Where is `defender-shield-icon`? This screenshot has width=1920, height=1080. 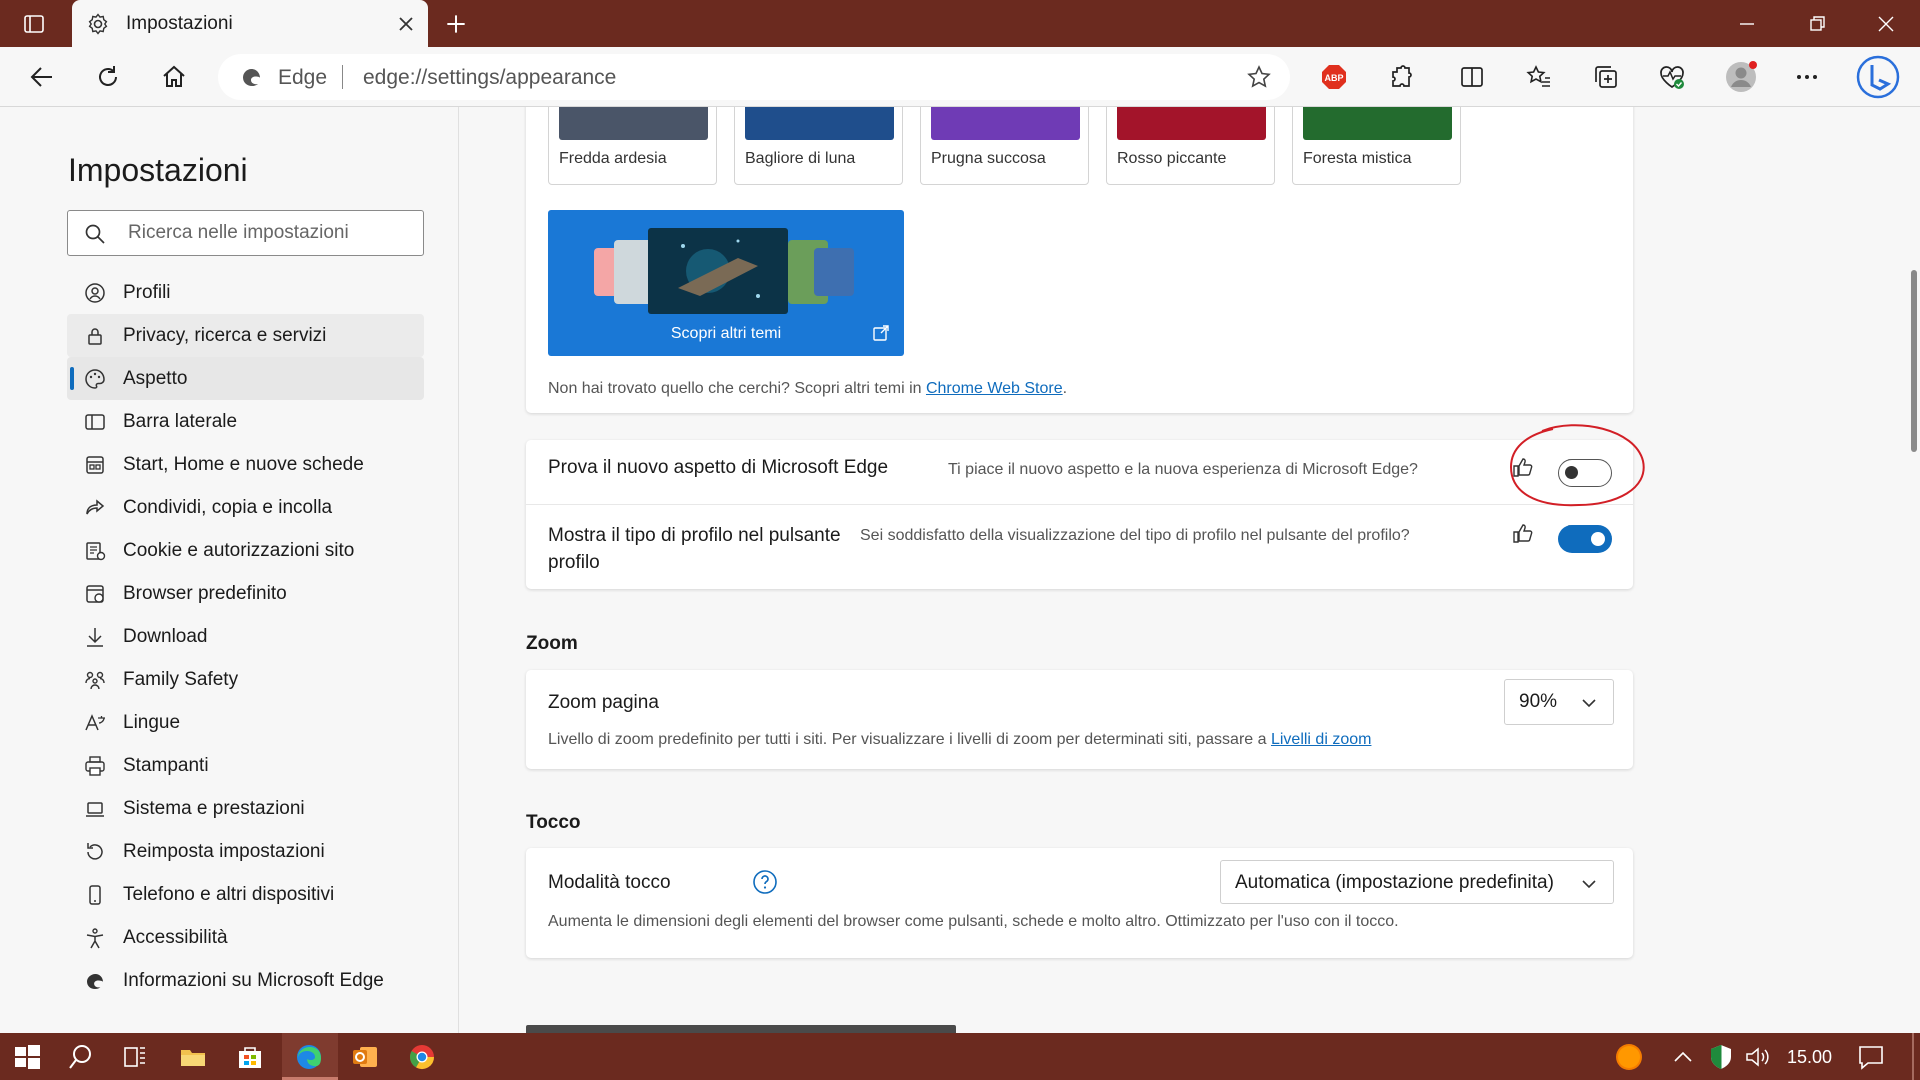
defender-shield-icon is located at coordinates (1721, 1057).